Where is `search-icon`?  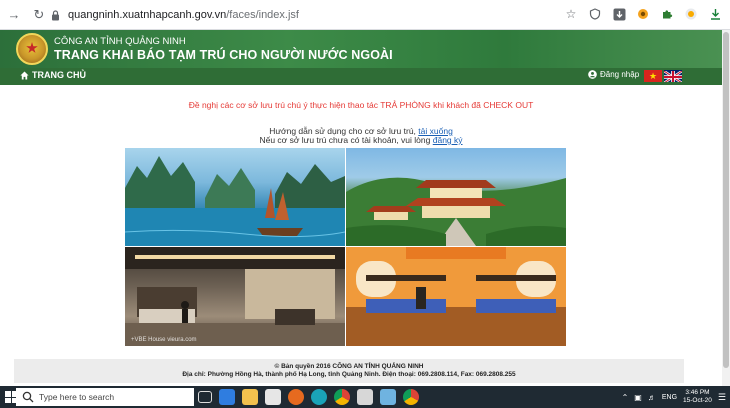
search-icon is located at coordinates (28, 397).